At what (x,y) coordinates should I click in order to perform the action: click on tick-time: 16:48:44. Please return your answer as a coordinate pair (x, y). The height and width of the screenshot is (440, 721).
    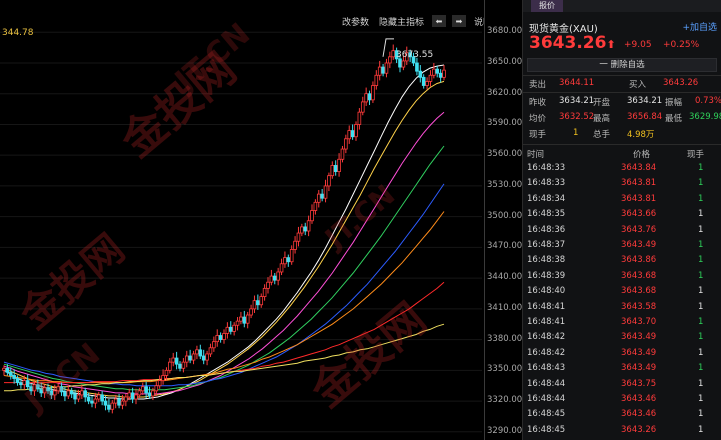
    Looking at the image, I should click on (546, 383).